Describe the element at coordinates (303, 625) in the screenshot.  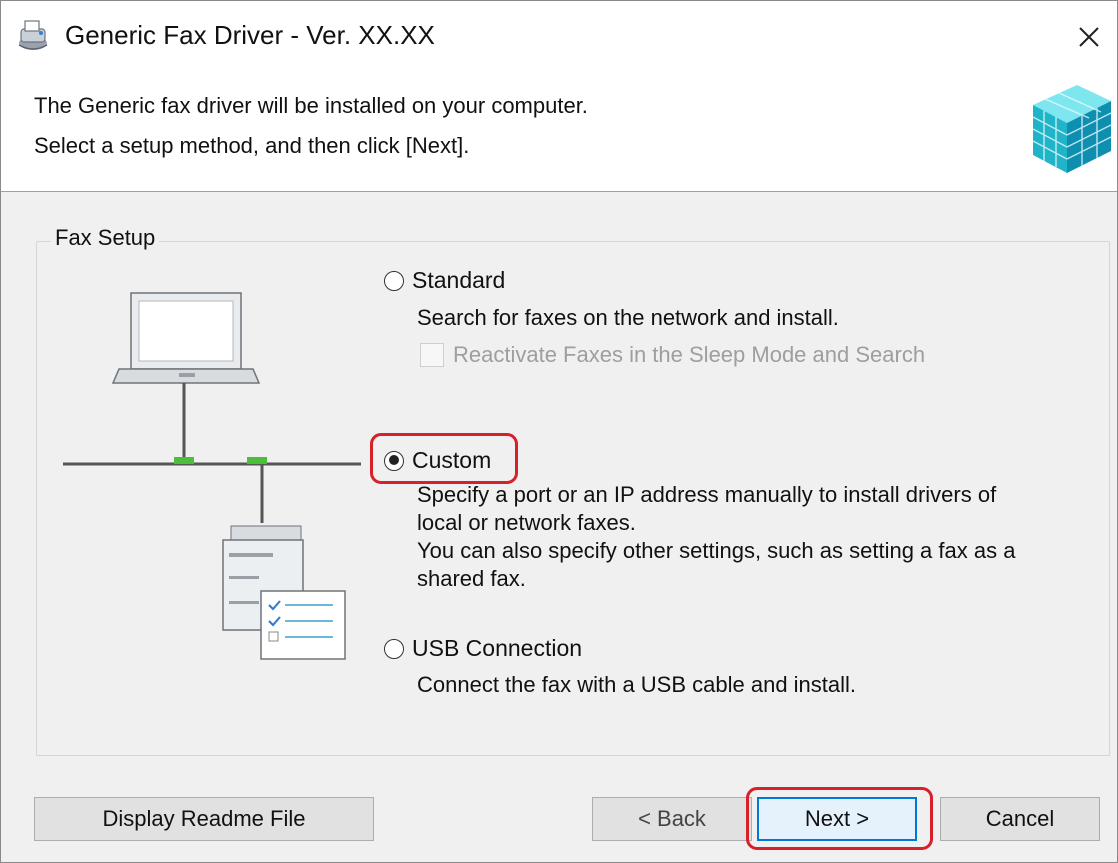
I see `checklist-icon` at that location.